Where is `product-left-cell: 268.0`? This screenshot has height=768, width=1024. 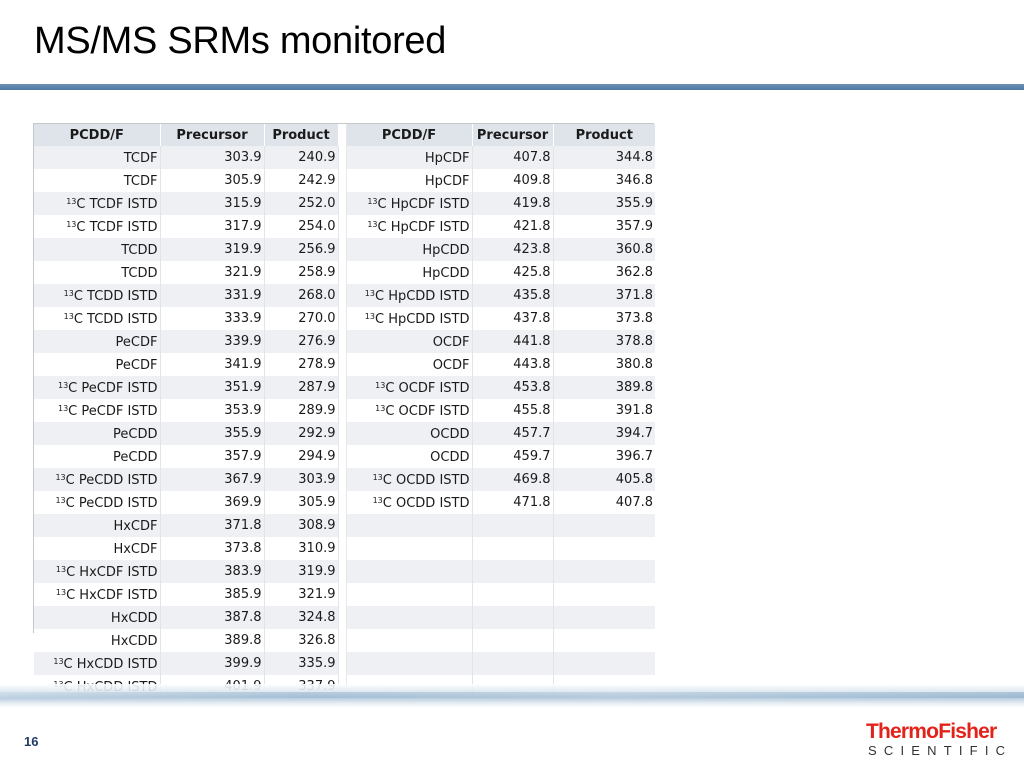
product-left-cell: 268.0 is located at coordinates (301, 295).